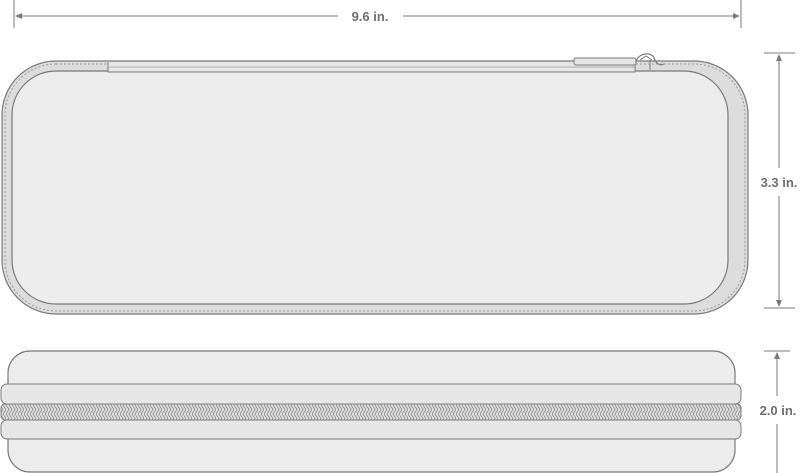 The height and width of the screenshot is (473, 800). Describe the element at coordinates (371, 394) in the screenshot. I see `side-band-upper` at that location.